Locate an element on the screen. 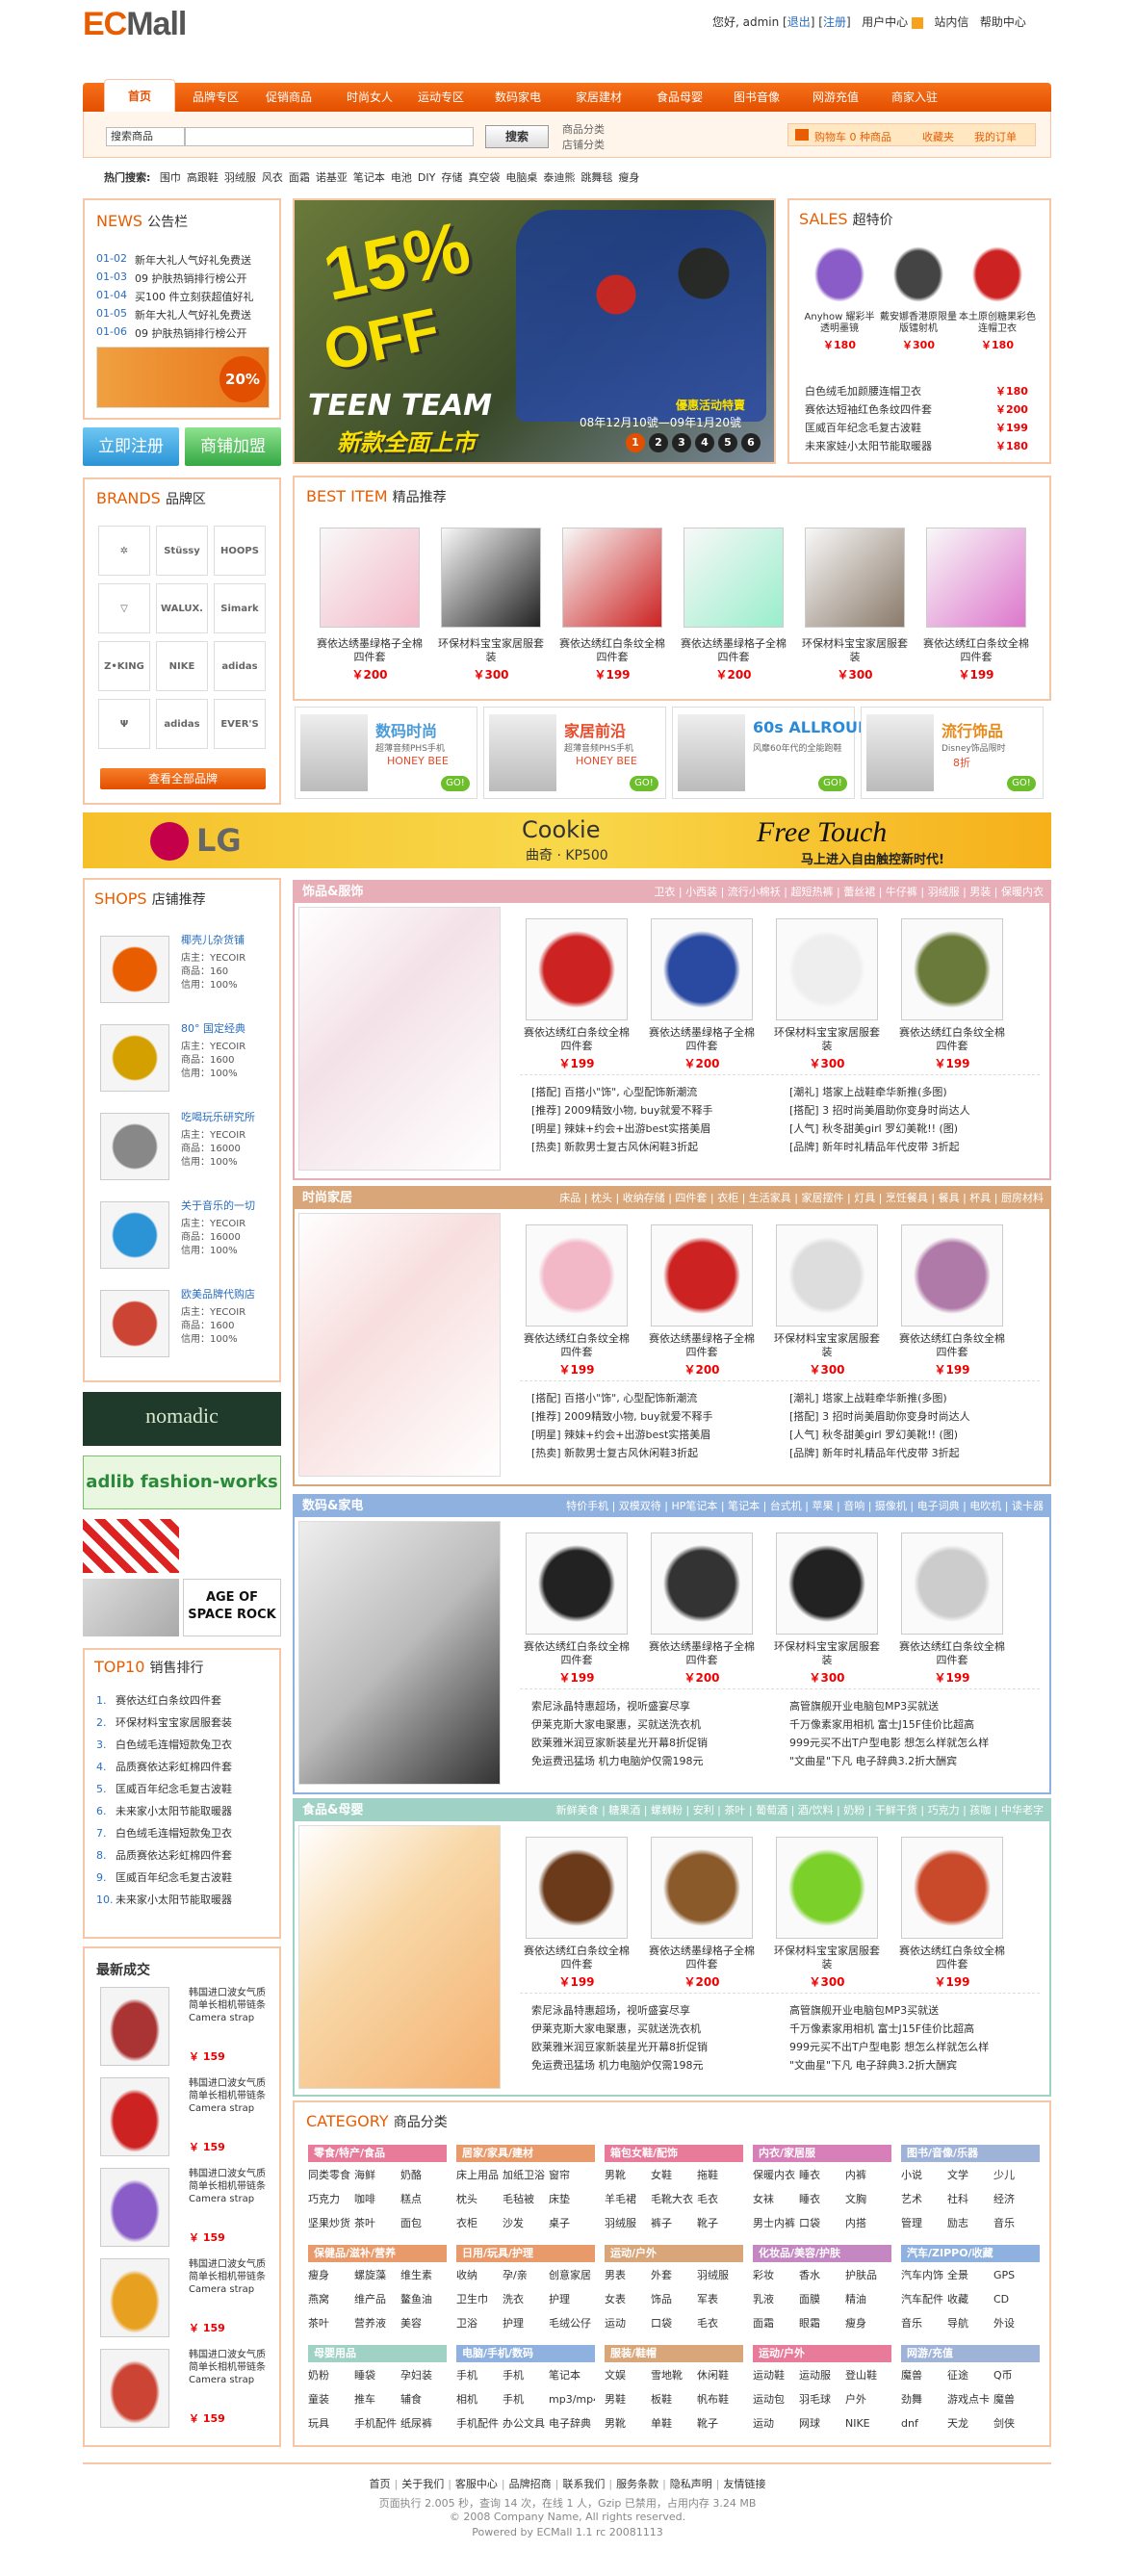 The height and width of the screenshot is (2576, 1135). help-link: 帮助中心 is located at coordinates (1003, 22).